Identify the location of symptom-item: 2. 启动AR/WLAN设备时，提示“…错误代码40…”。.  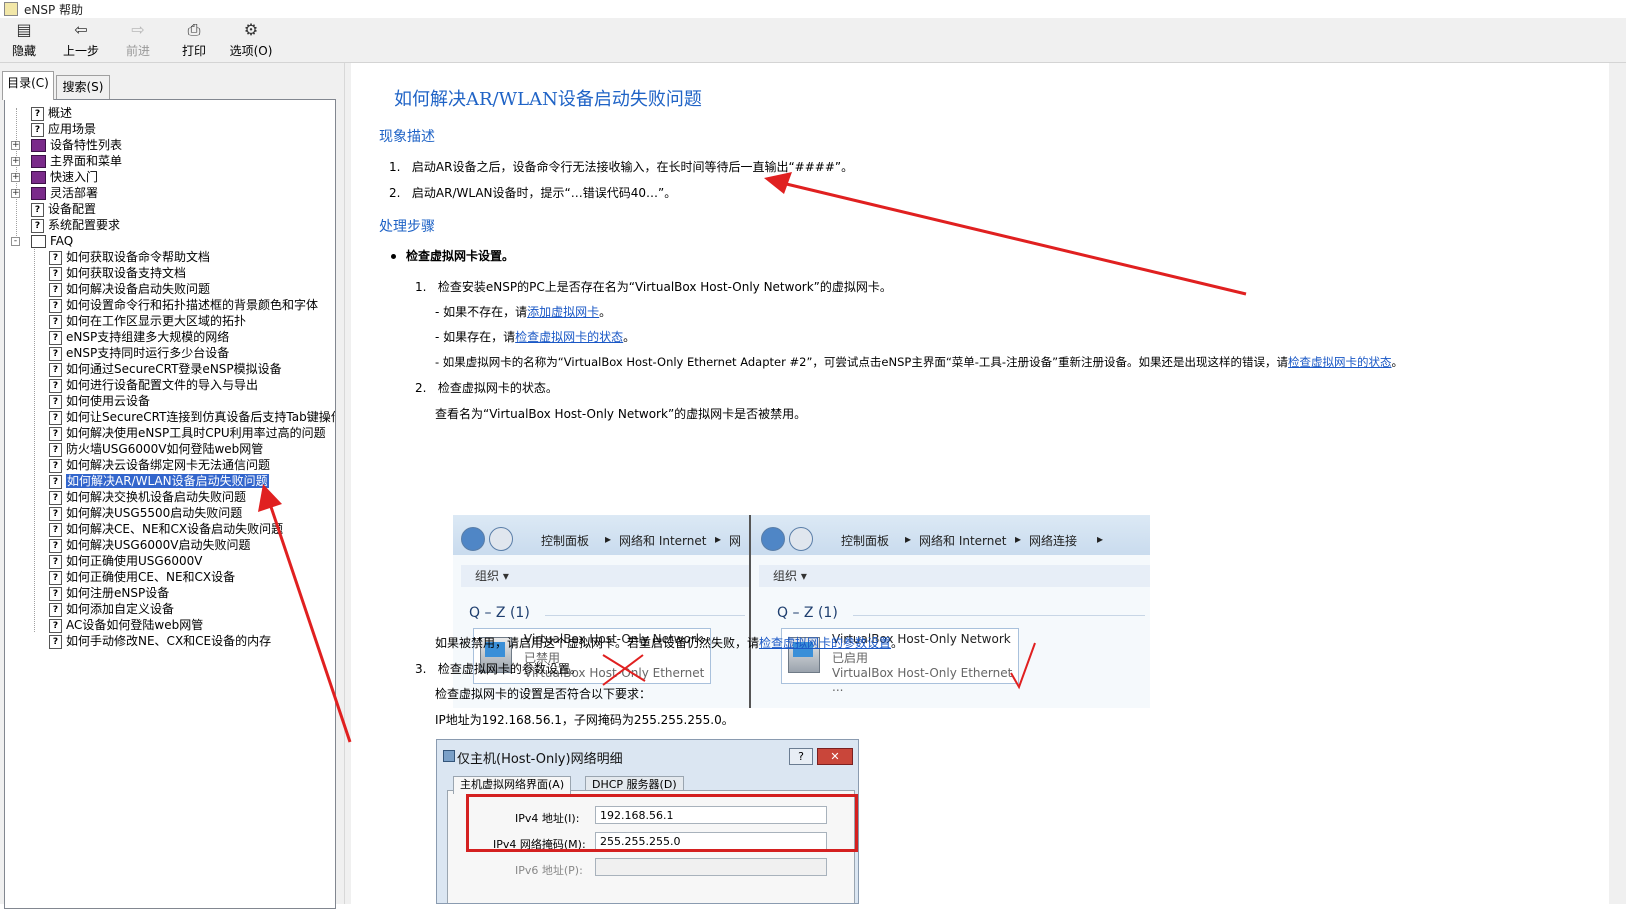
(533, 193).